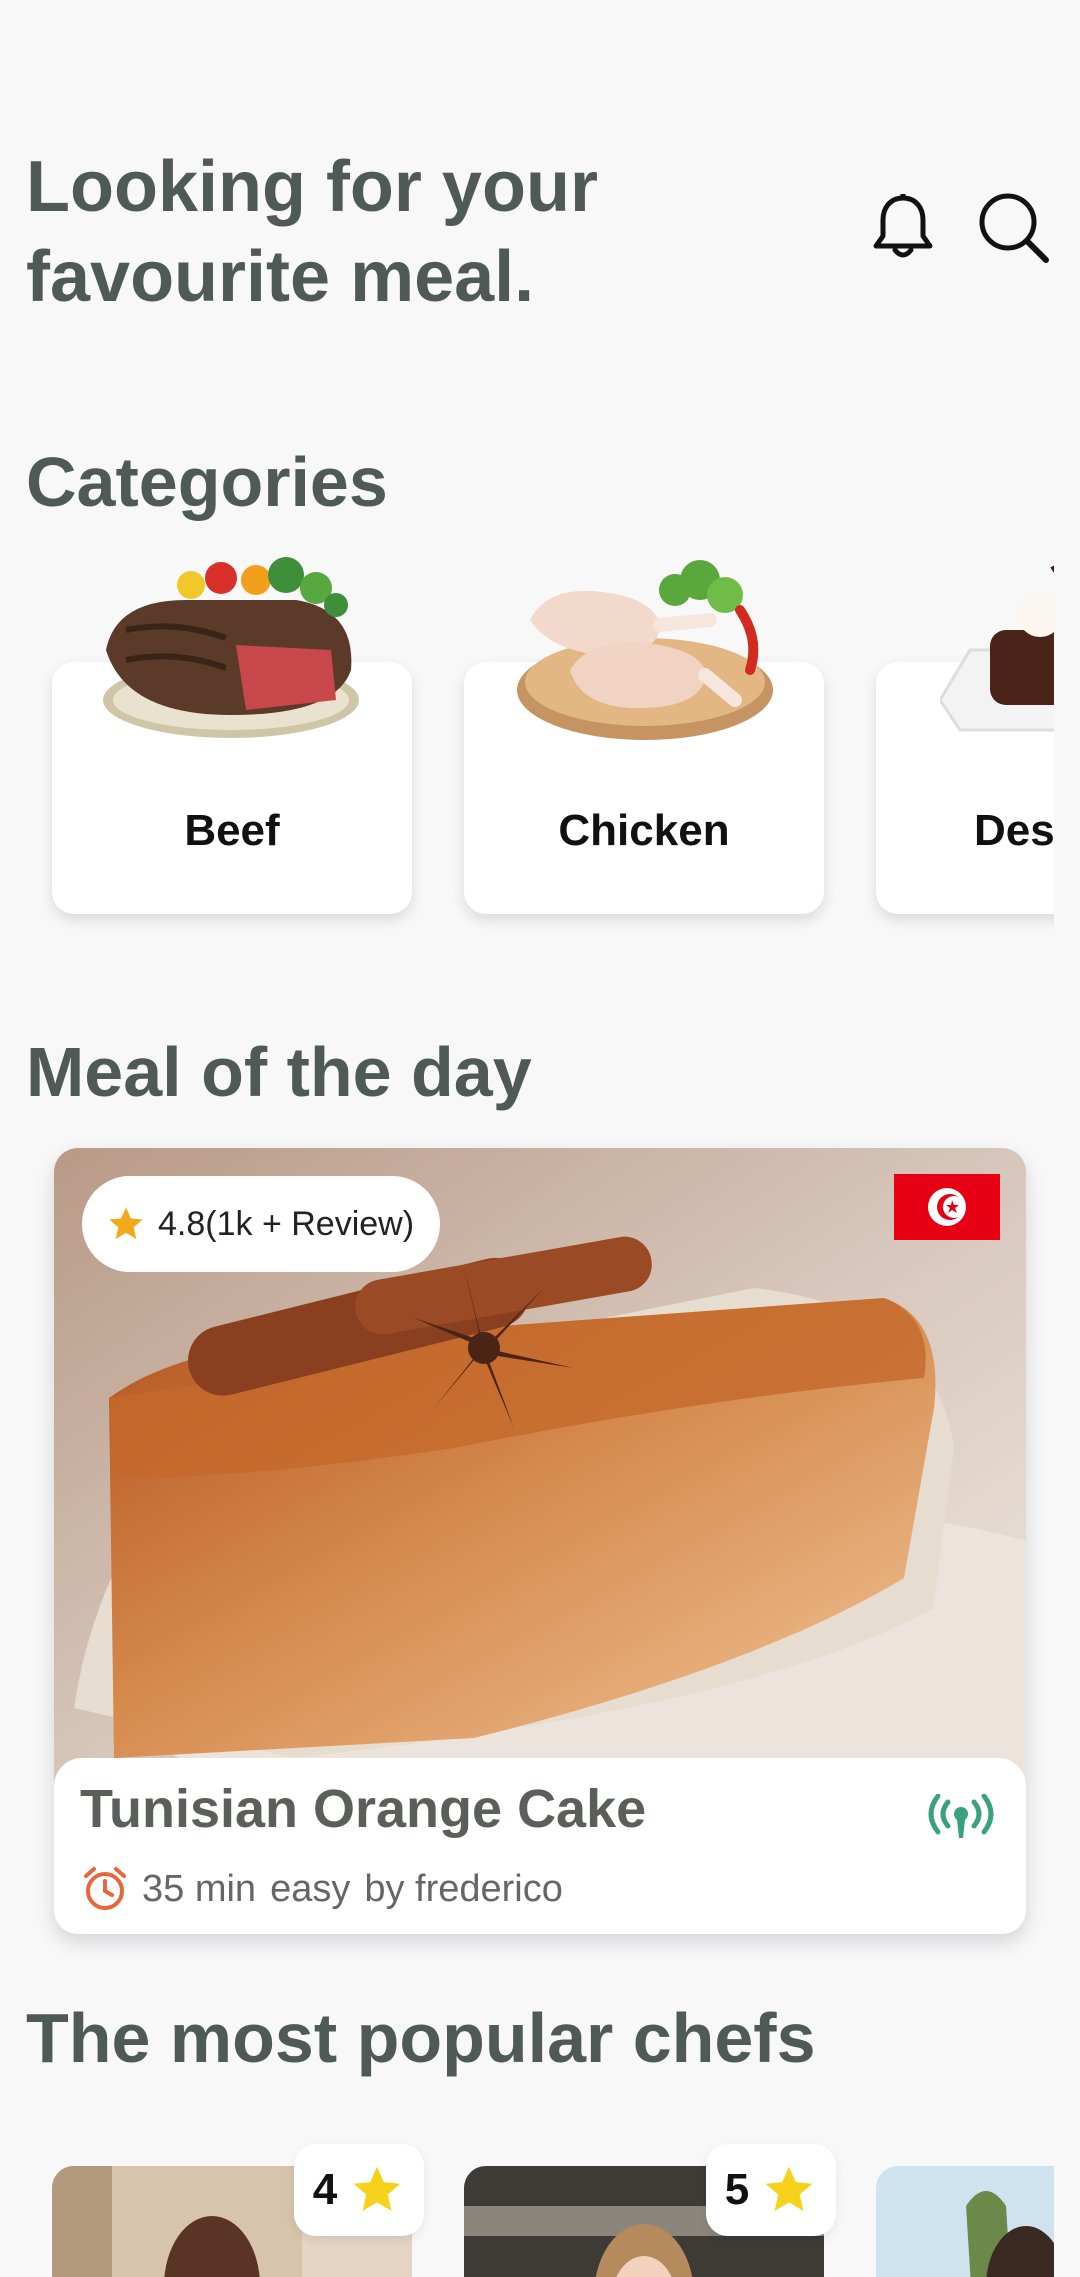  Describe the element at coordinates (310, 1888) in the screenshot. I see `meal-difficulty: easy` at that location.